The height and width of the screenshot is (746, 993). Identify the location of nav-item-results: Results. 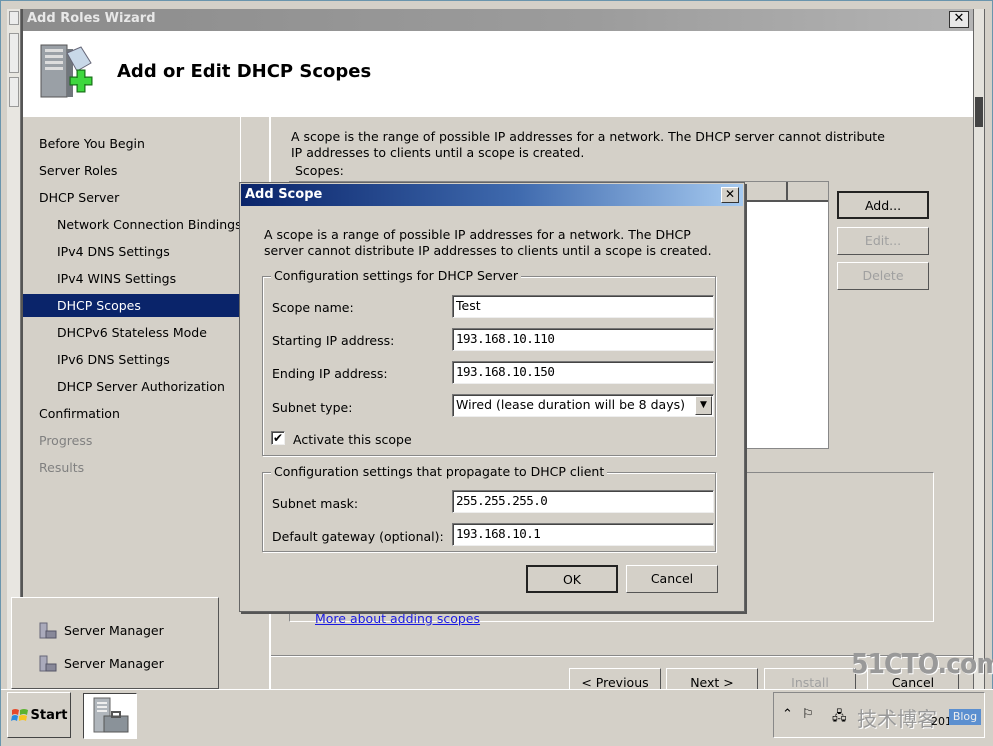
(62, 467).